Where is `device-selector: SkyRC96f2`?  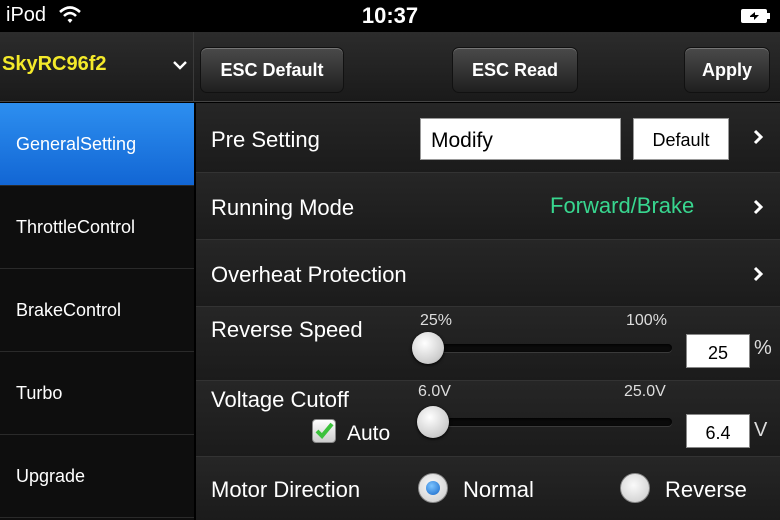
device-selector: SkyRC96f2 is located at coordinates (97, 67).